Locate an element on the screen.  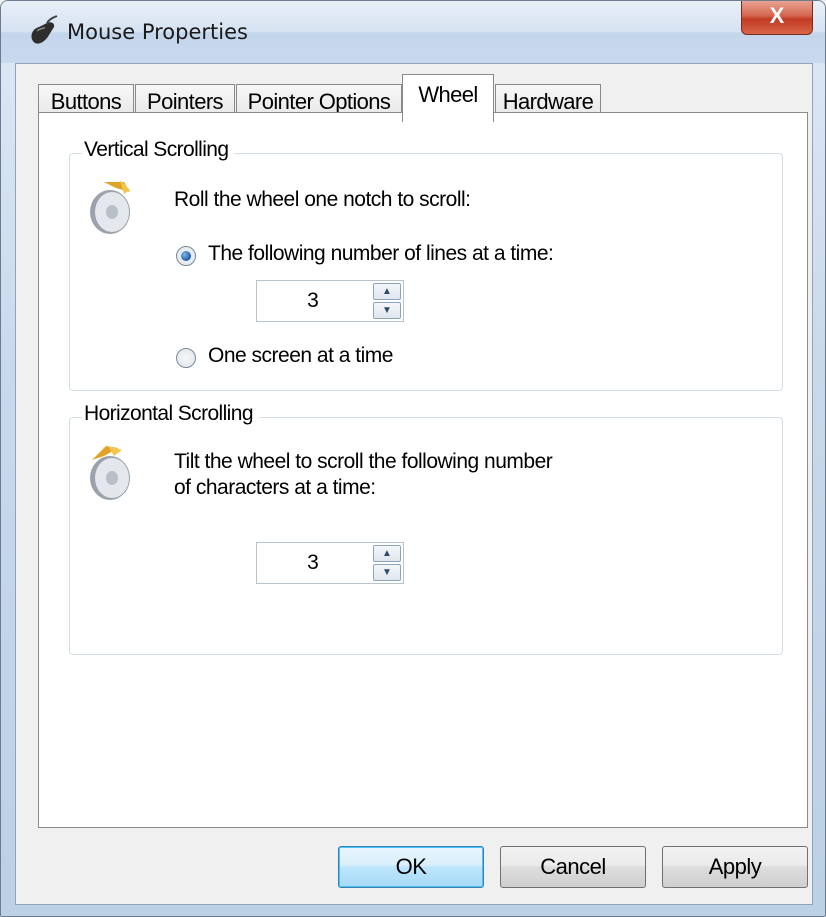
window-title: Mouse Properties is located at coordinates (157, 32).